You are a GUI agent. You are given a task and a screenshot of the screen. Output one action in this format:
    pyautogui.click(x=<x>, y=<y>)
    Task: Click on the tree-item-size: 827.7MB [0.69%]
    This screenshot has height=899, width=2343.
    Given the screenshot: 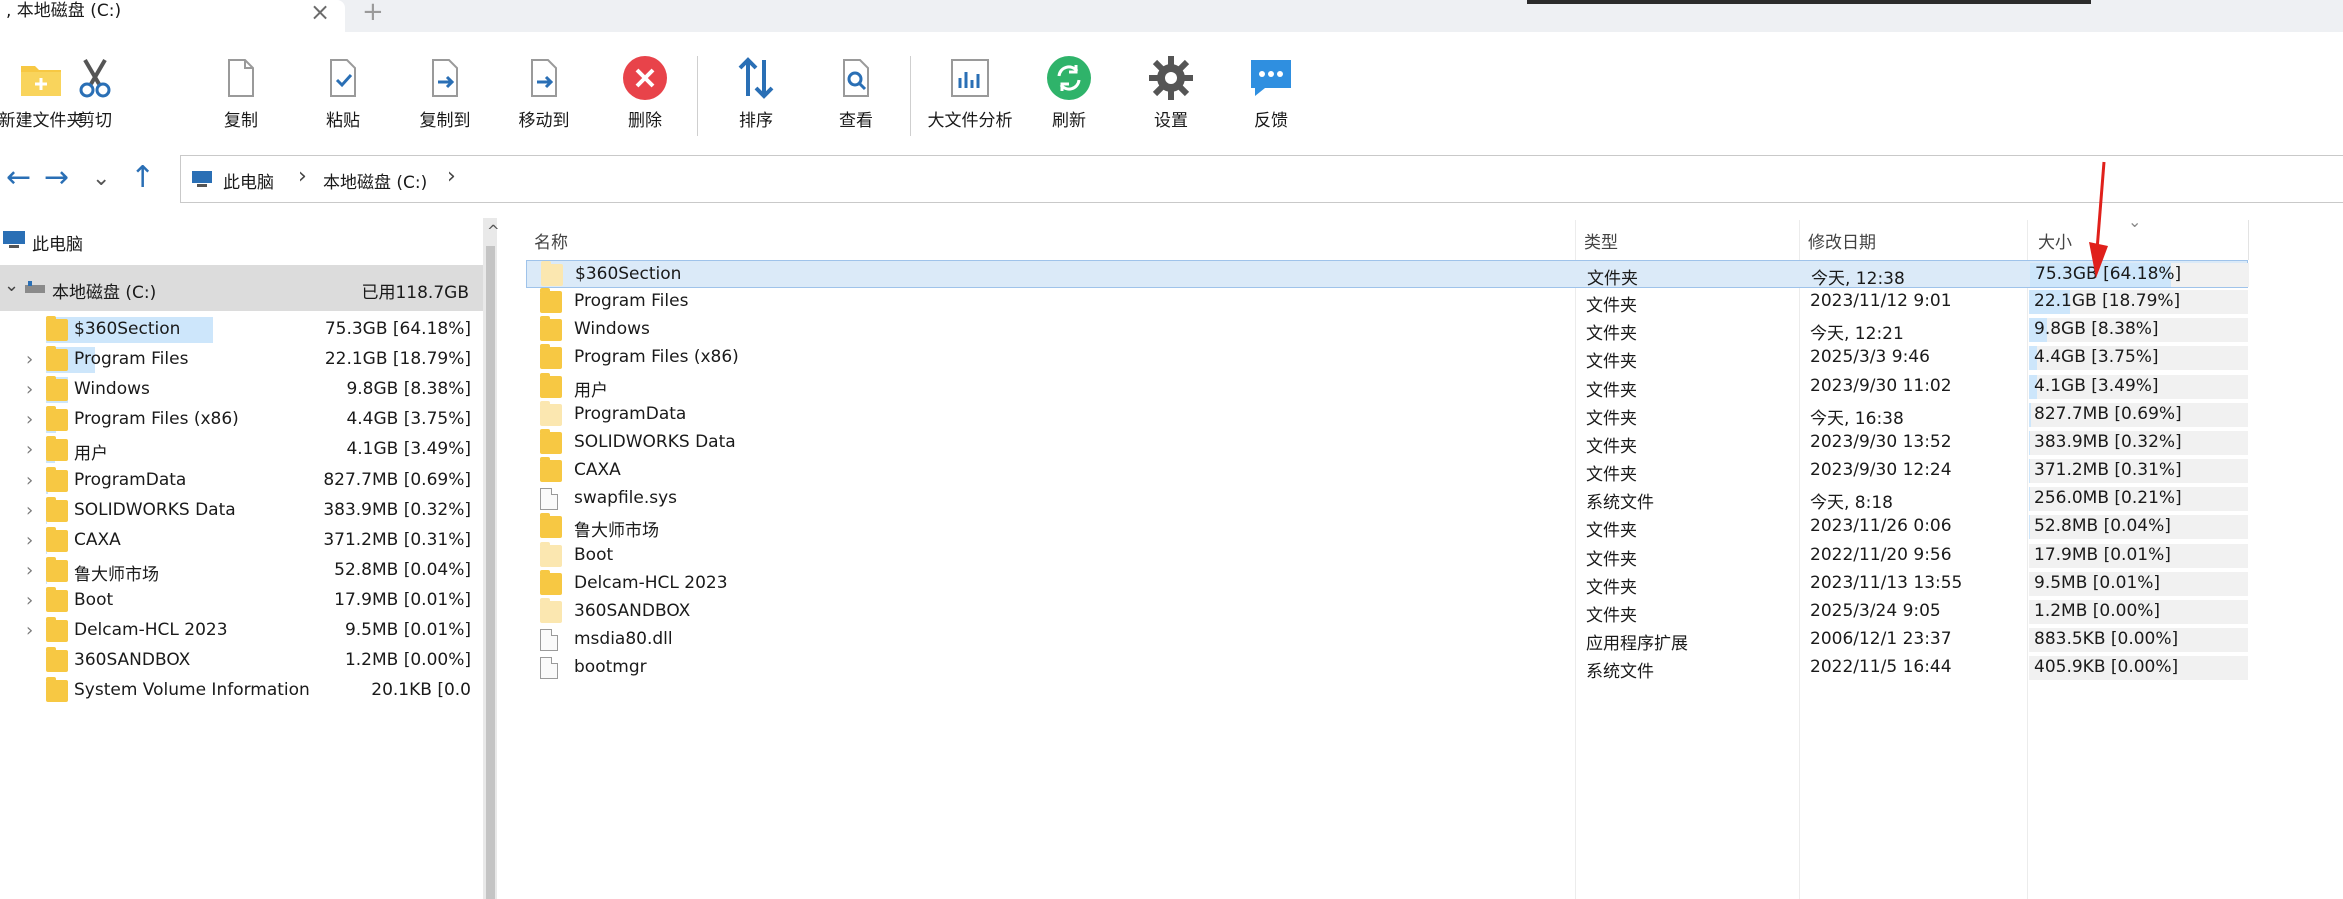 What is the action you would take?
    pyautogui.click(x=397, y=479)
    